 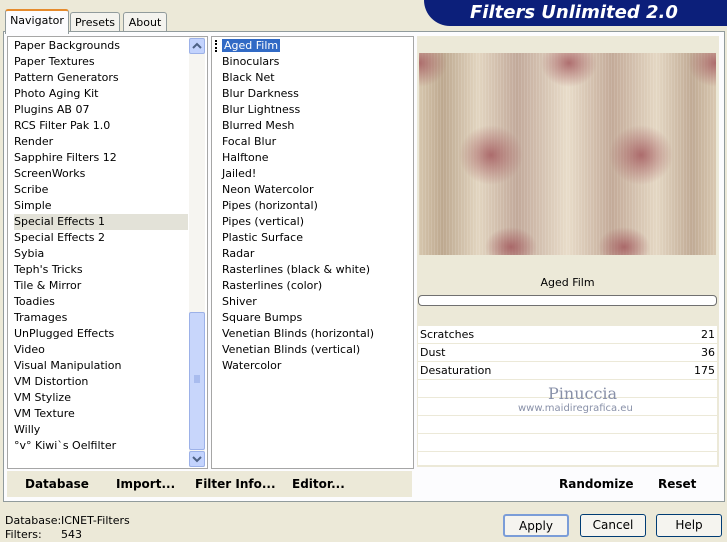 What do you see at coordinates (314, 318) in the screenshot?
I see `filter-item: Square Bumps` at bounding box center [314, 318].